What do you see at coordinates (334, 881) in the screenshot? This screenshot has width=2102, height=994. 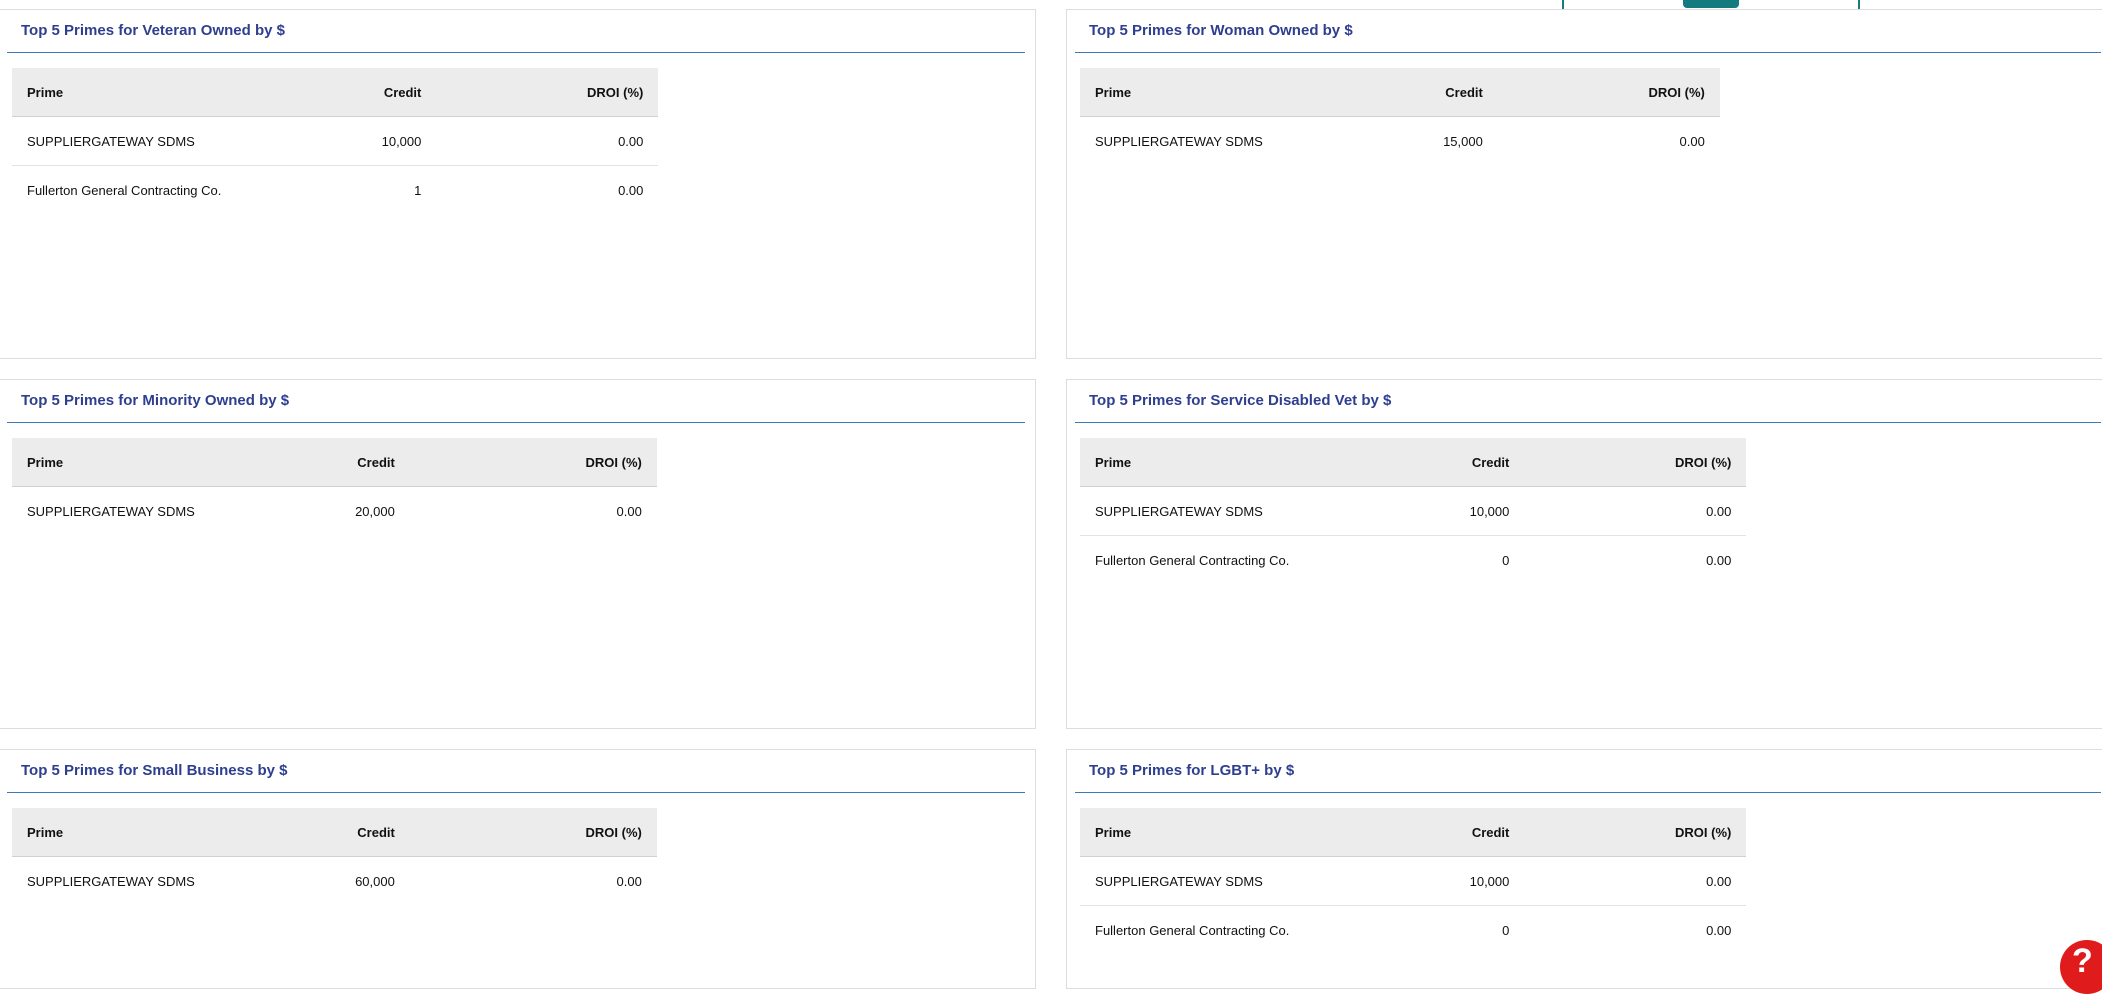 I see `table-row: SUPPLIERGATEWAY SDMS 60,000 0.00` at bounding box center [334, 881].